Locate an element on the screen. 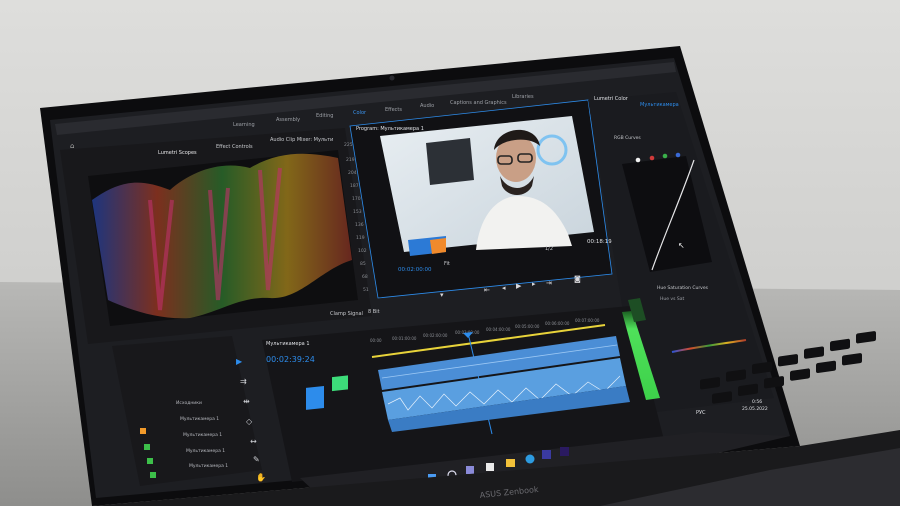 The width and height of the screenshot is (900, 506). svg-text: 153 is located at coordinates (357, 212).